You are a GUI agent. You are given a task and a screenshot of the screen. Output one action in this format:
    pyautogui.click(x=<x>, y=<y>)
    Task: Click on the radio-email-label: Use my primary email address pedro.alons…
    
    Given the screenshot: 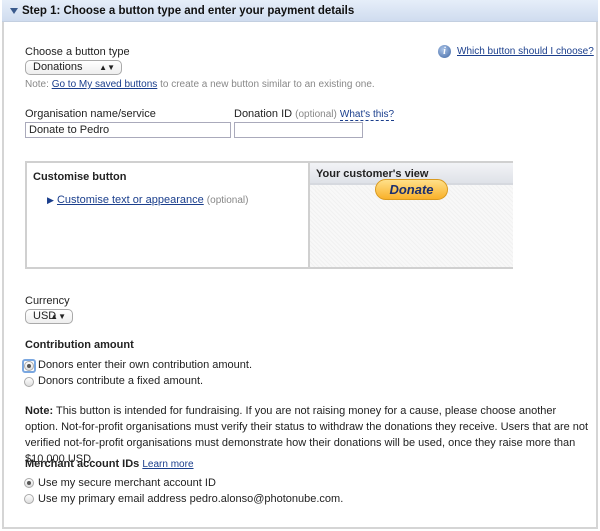 What is the action you would take?
    pyautogui.click(x=191, y=499)
    